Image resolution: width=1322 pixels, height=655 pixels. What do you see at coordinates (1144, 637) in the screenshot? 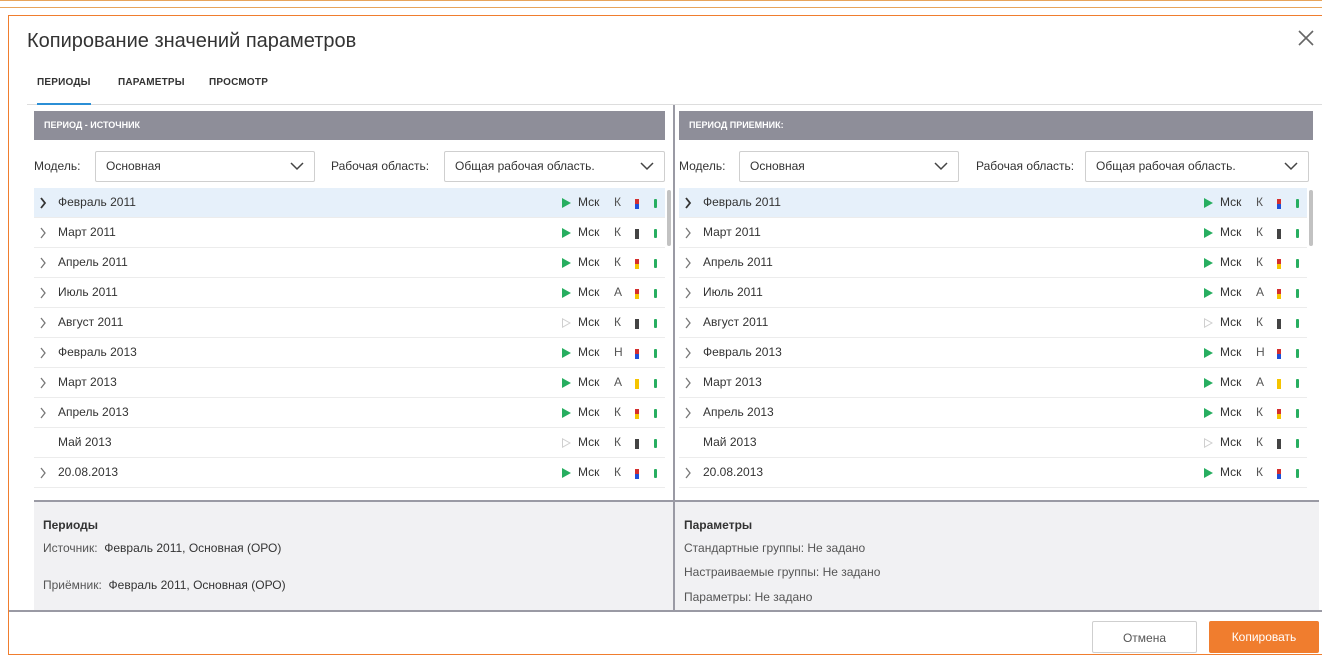
I see `cancel-button: Отмена` at bounding box center [1144, 637].